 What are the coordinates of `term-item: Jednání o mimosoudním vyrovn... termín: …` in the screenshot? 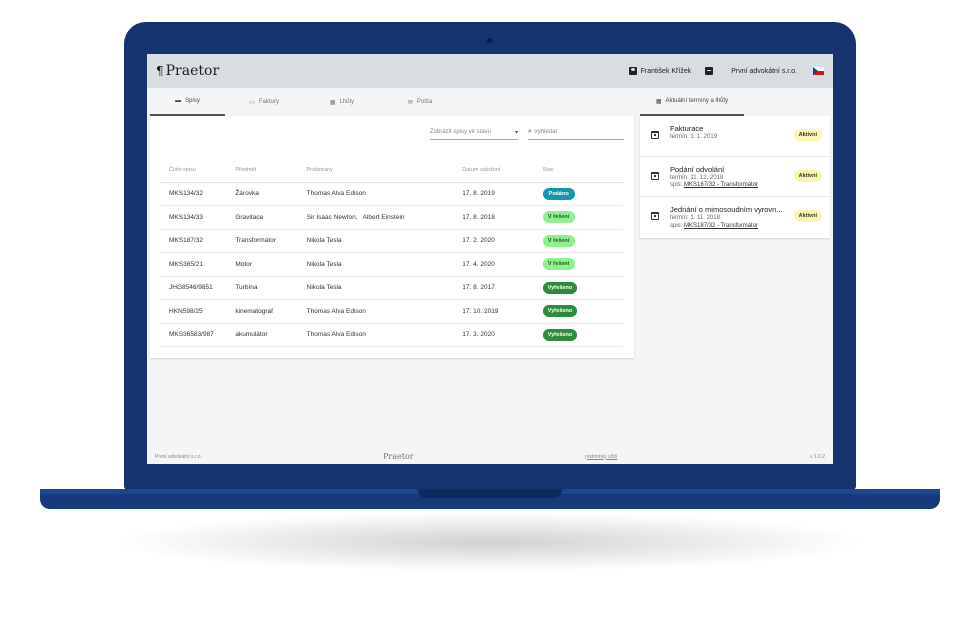 It's located at (735, 217).